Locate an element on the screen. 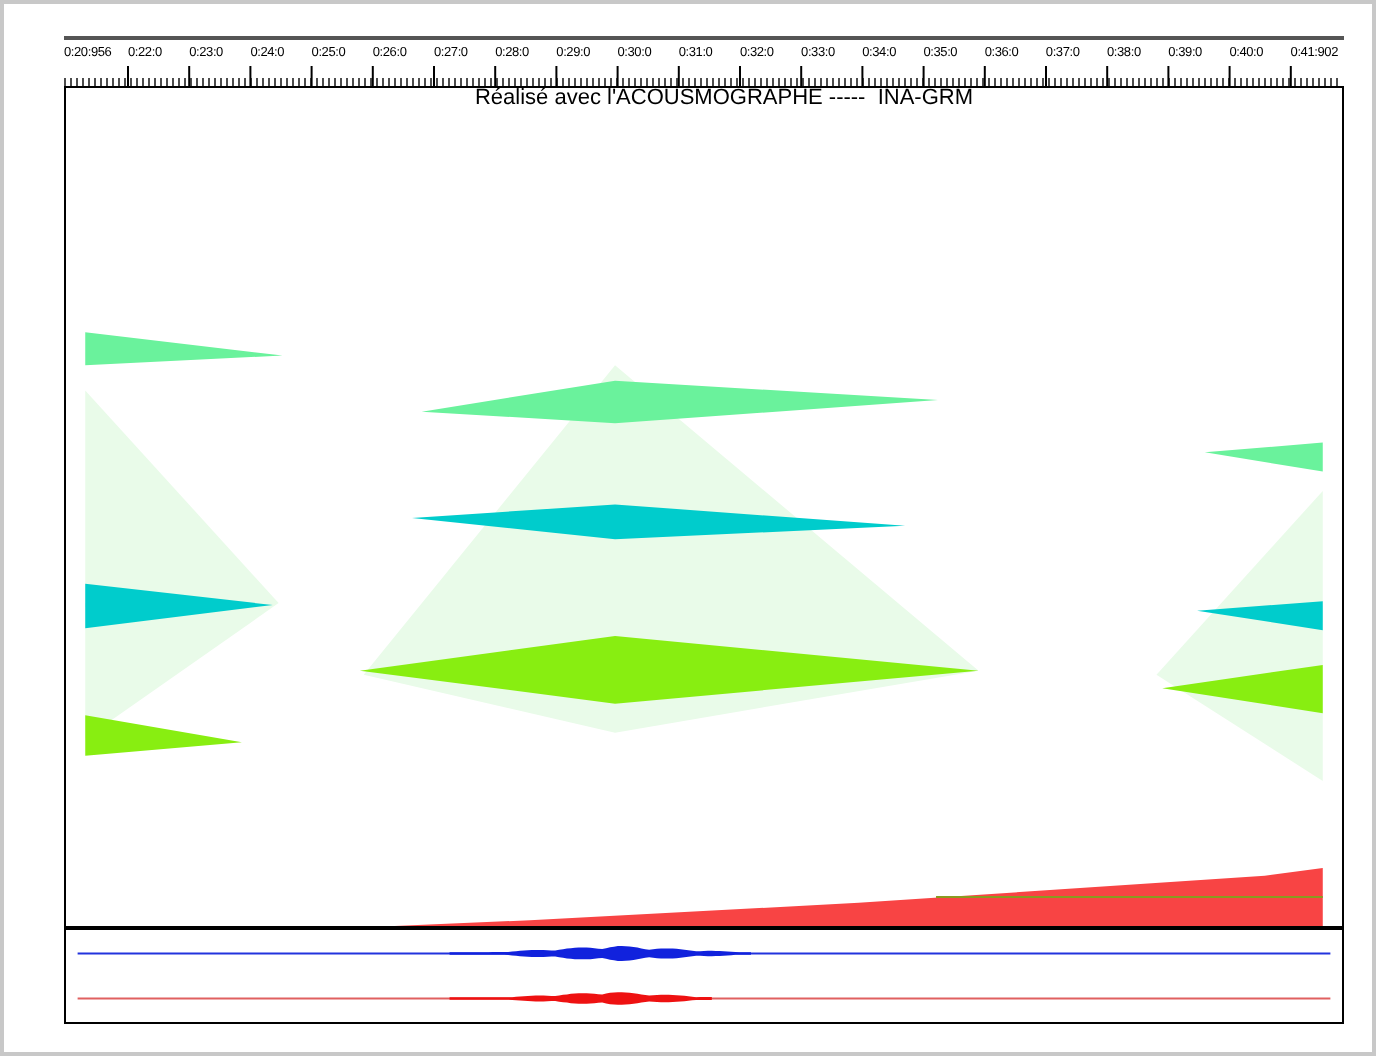 The height and width of the screenshot is (1056, 1376). credit-text: Réalisé avec l'ACOUSMOGRAPHE ----- INA-GRM is located at coordinates (723, 98).